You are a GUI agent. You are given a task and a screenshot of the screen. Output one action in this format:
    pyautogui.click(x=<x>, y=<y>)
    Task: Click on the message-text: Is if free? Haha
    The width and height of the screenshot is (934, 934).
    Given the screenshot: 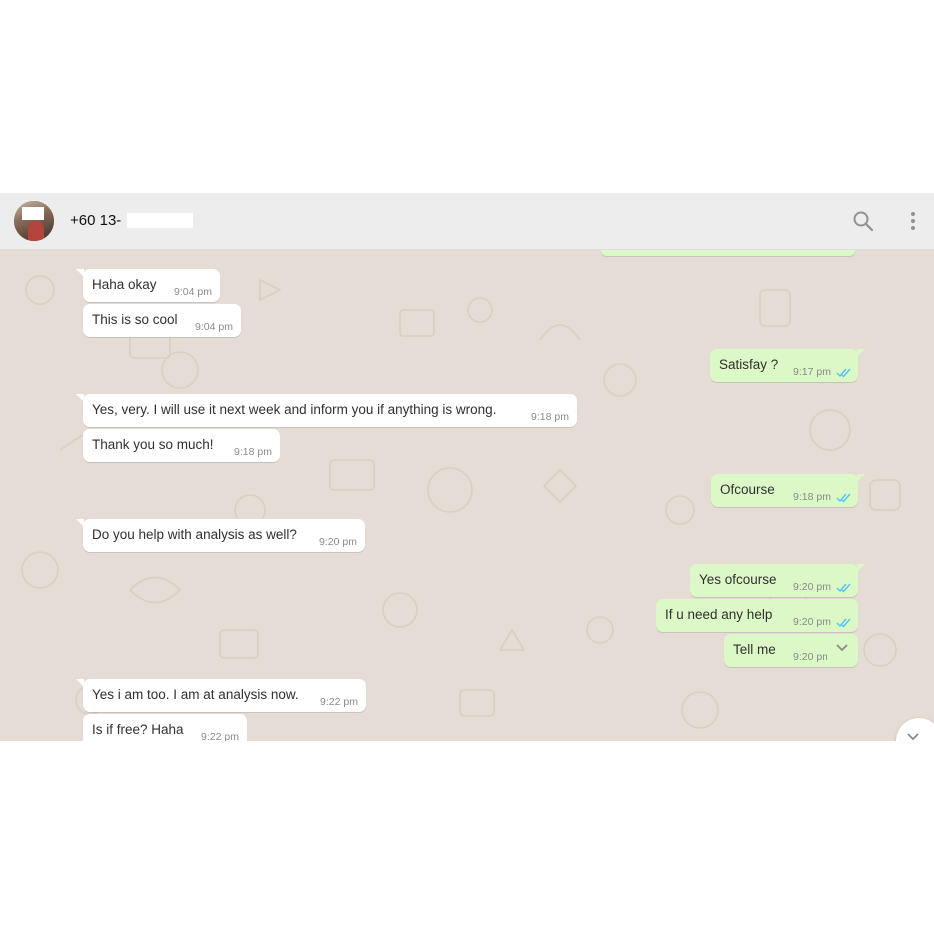 What is the action you would take?
    pyautogui.click(x=138, y=729)
    